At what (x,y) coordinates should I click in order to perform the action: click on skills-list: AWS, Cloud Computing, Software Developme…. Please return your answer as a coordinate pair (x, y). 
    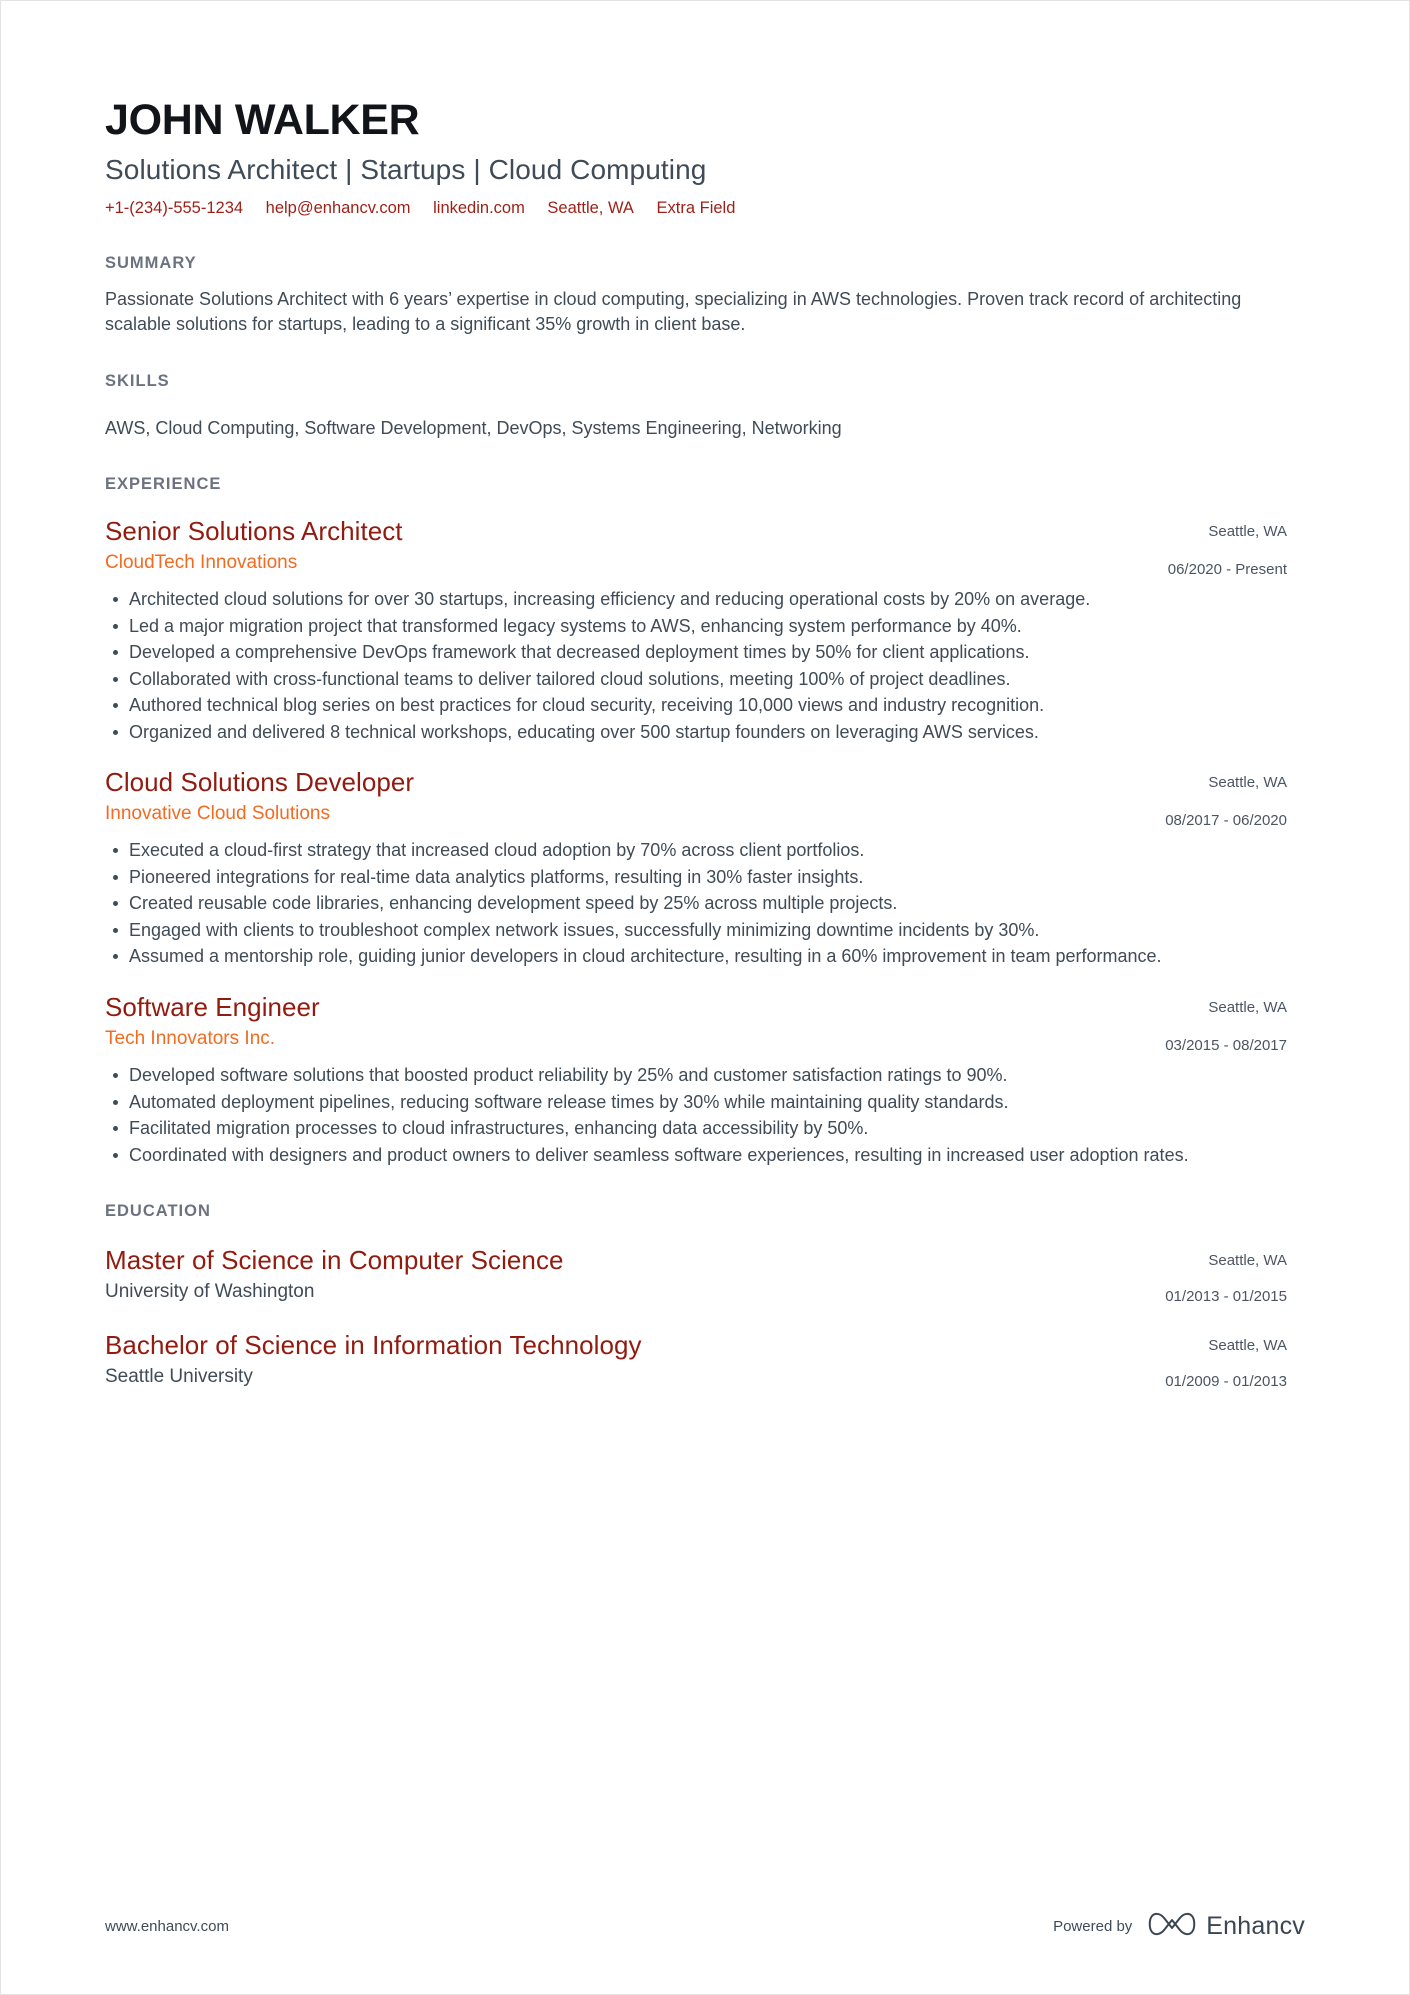
    Looking at the image, I should click on (473, 427).